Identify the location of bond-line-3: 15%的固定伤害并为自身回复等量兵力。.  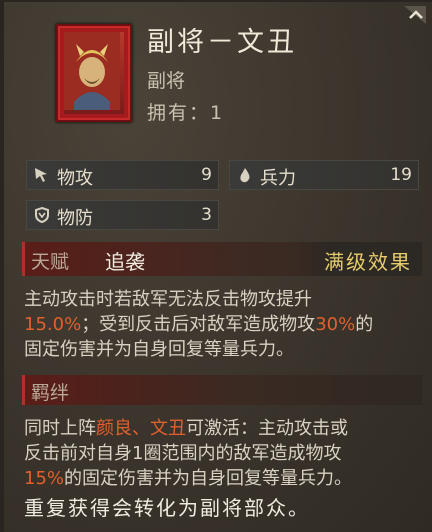
(188, 478).